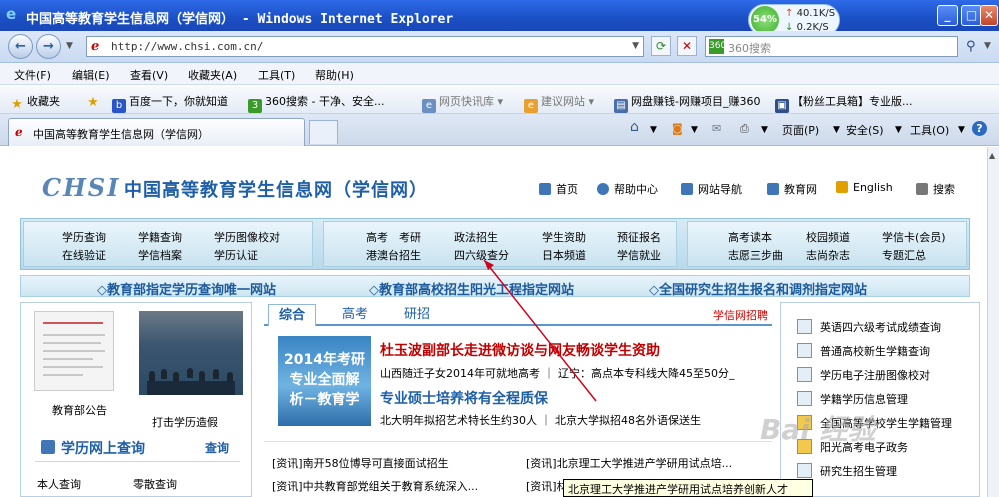 This screenshot has height=497, width=999. Describe the element at coordinates (740, 315) in the screenshot. I see `recruit-link: 学信网招聘` at that location.